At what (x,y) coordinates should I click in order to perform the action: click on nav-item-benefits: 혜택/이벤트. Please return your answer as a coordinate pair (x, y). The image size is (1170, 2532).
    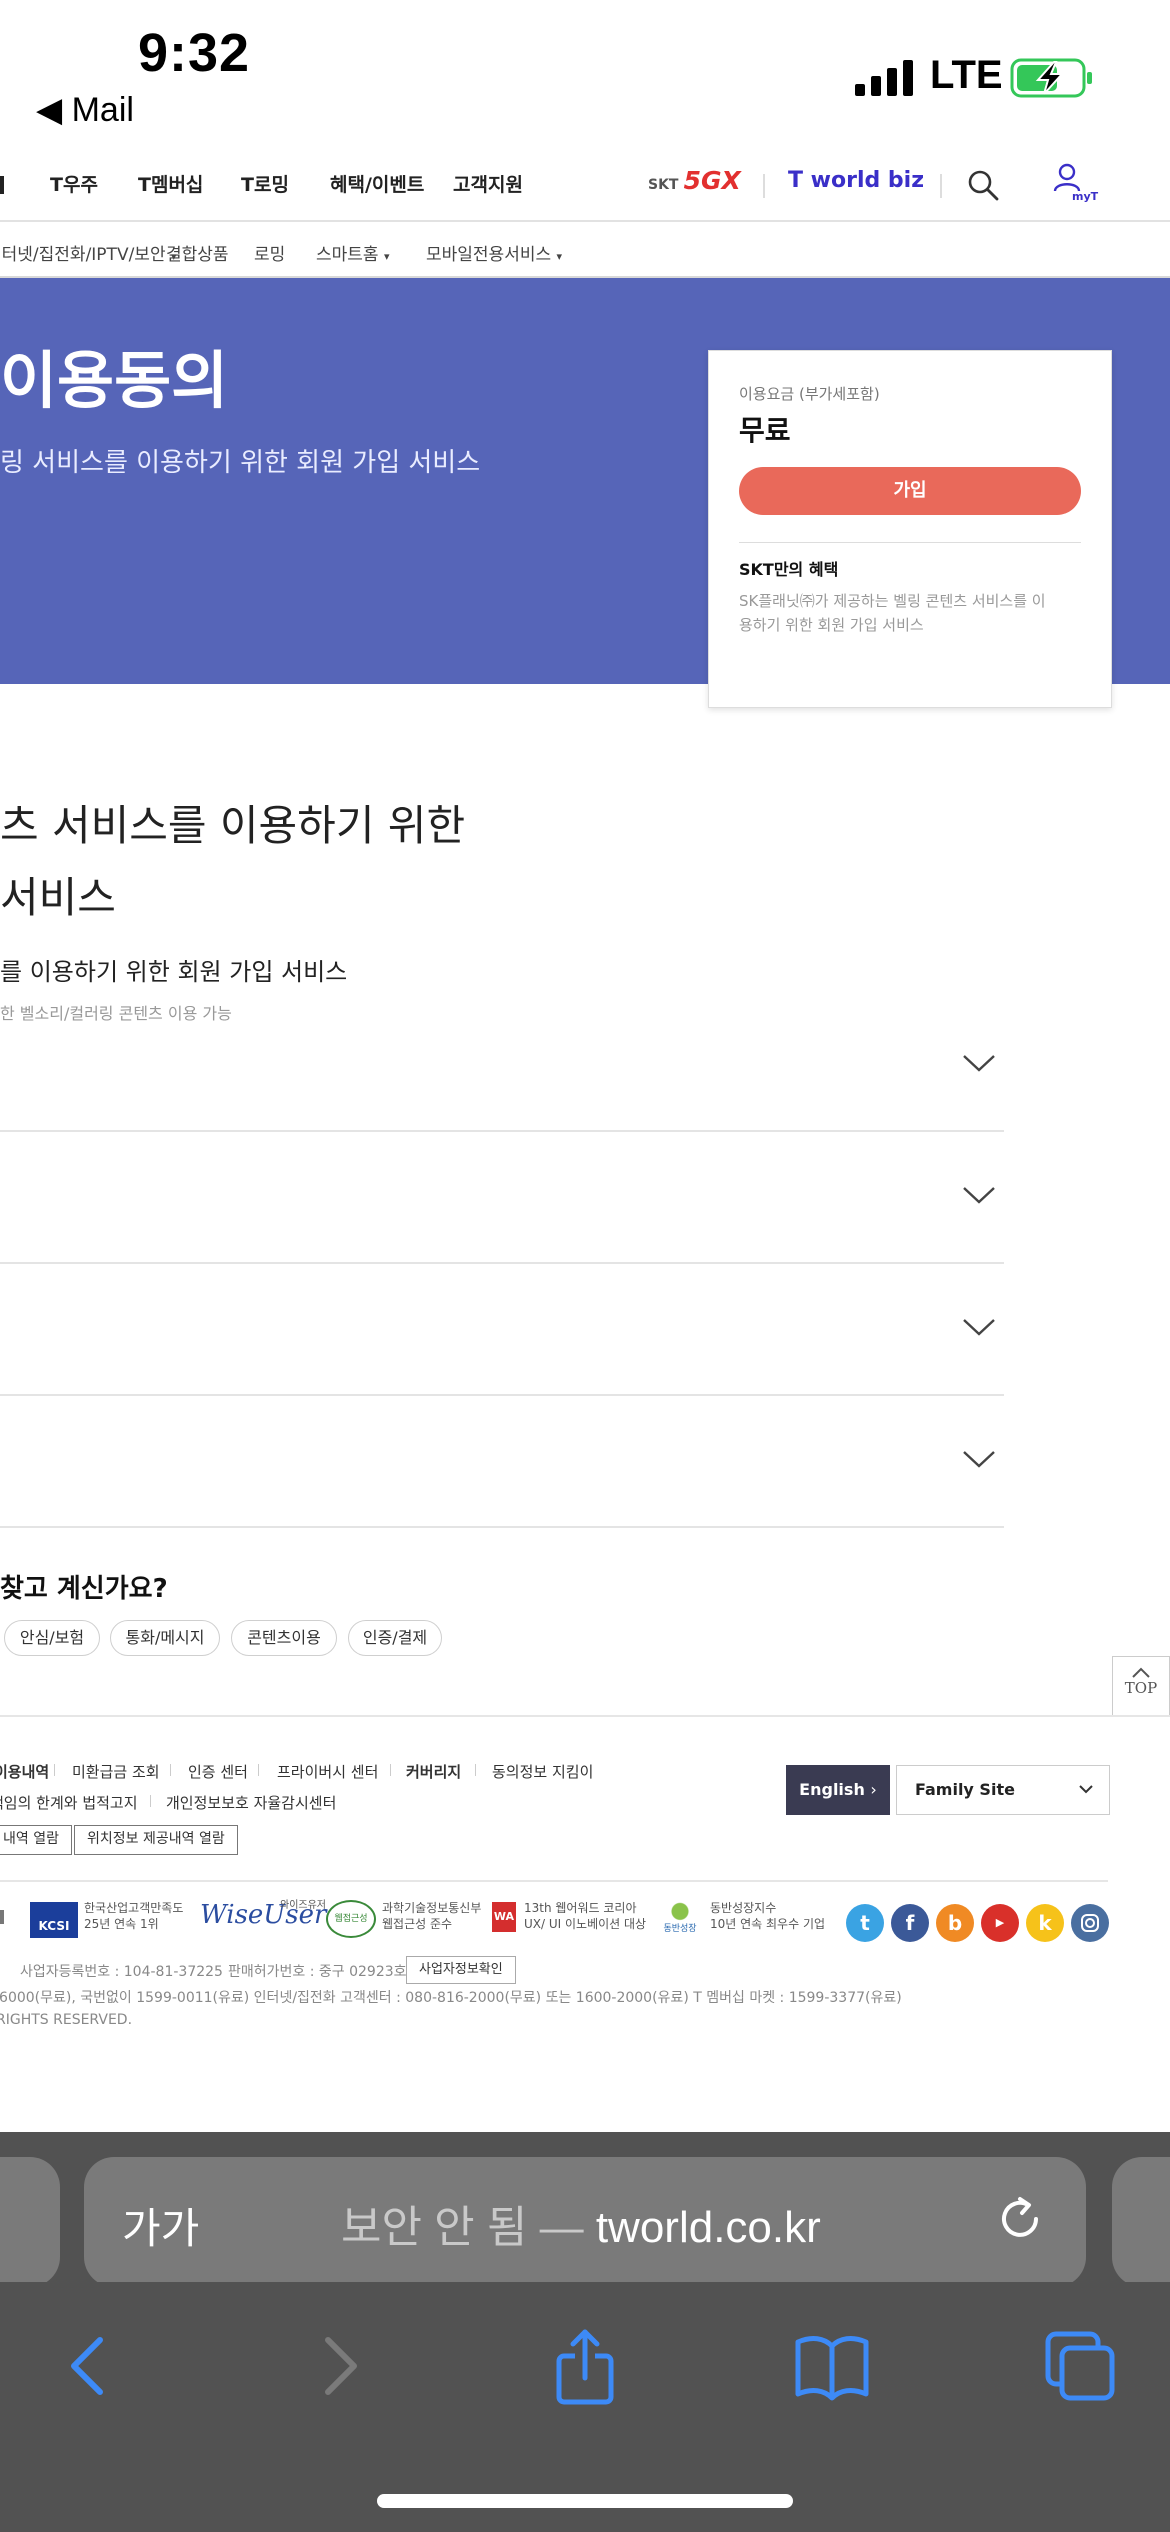
    Looking at the image, I should click on (377, 183).